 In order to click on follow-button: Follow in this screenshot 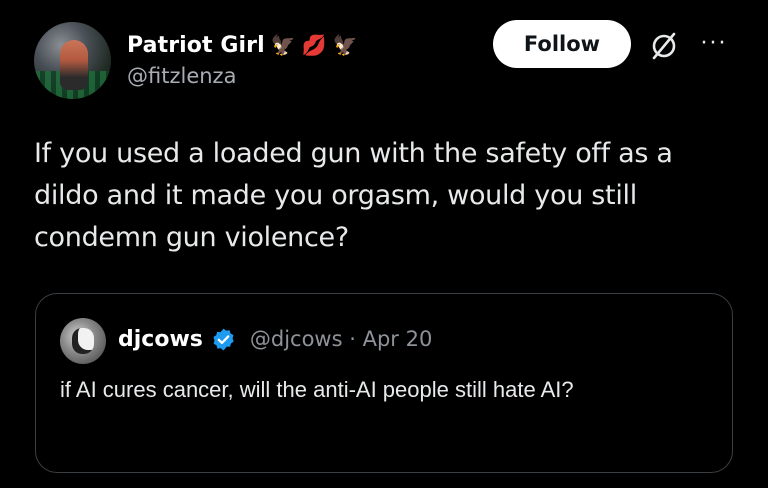, I will do `click(562, 44)`.